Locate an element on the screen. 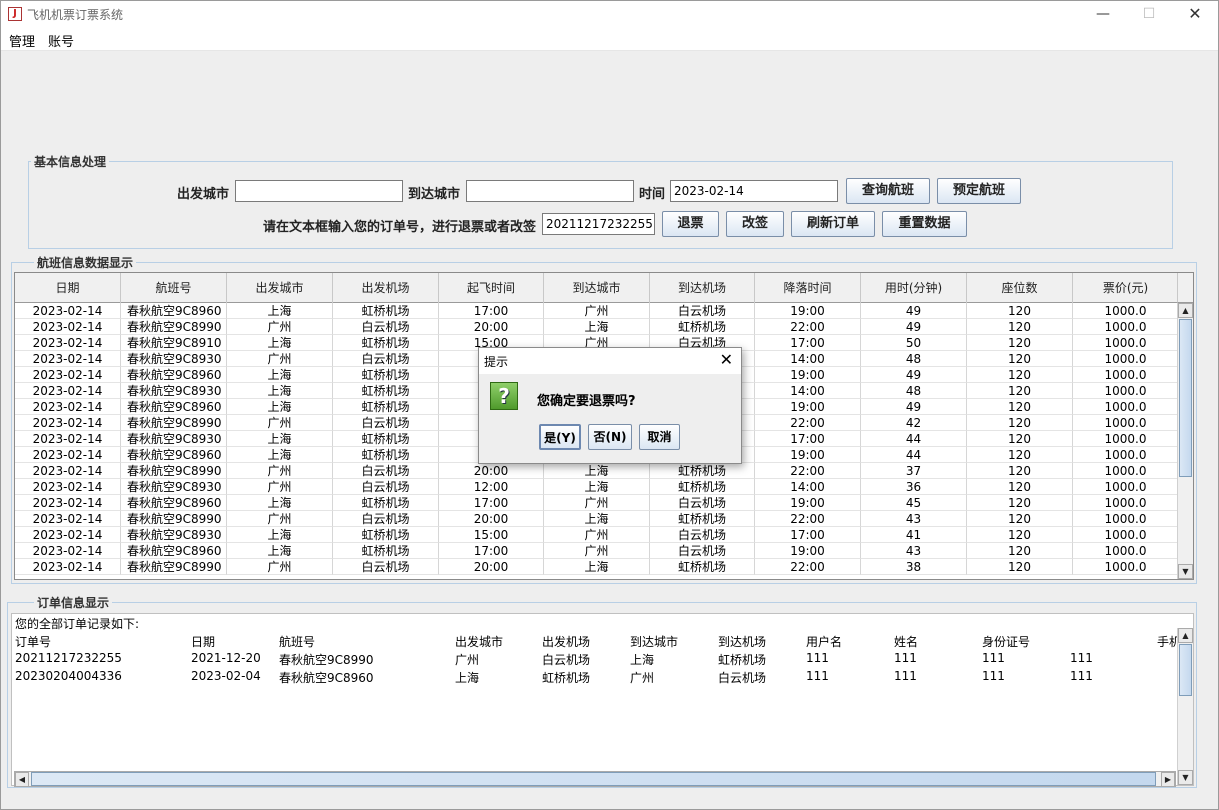  order-hscroll-thumb is located at coordinates (593, 779).